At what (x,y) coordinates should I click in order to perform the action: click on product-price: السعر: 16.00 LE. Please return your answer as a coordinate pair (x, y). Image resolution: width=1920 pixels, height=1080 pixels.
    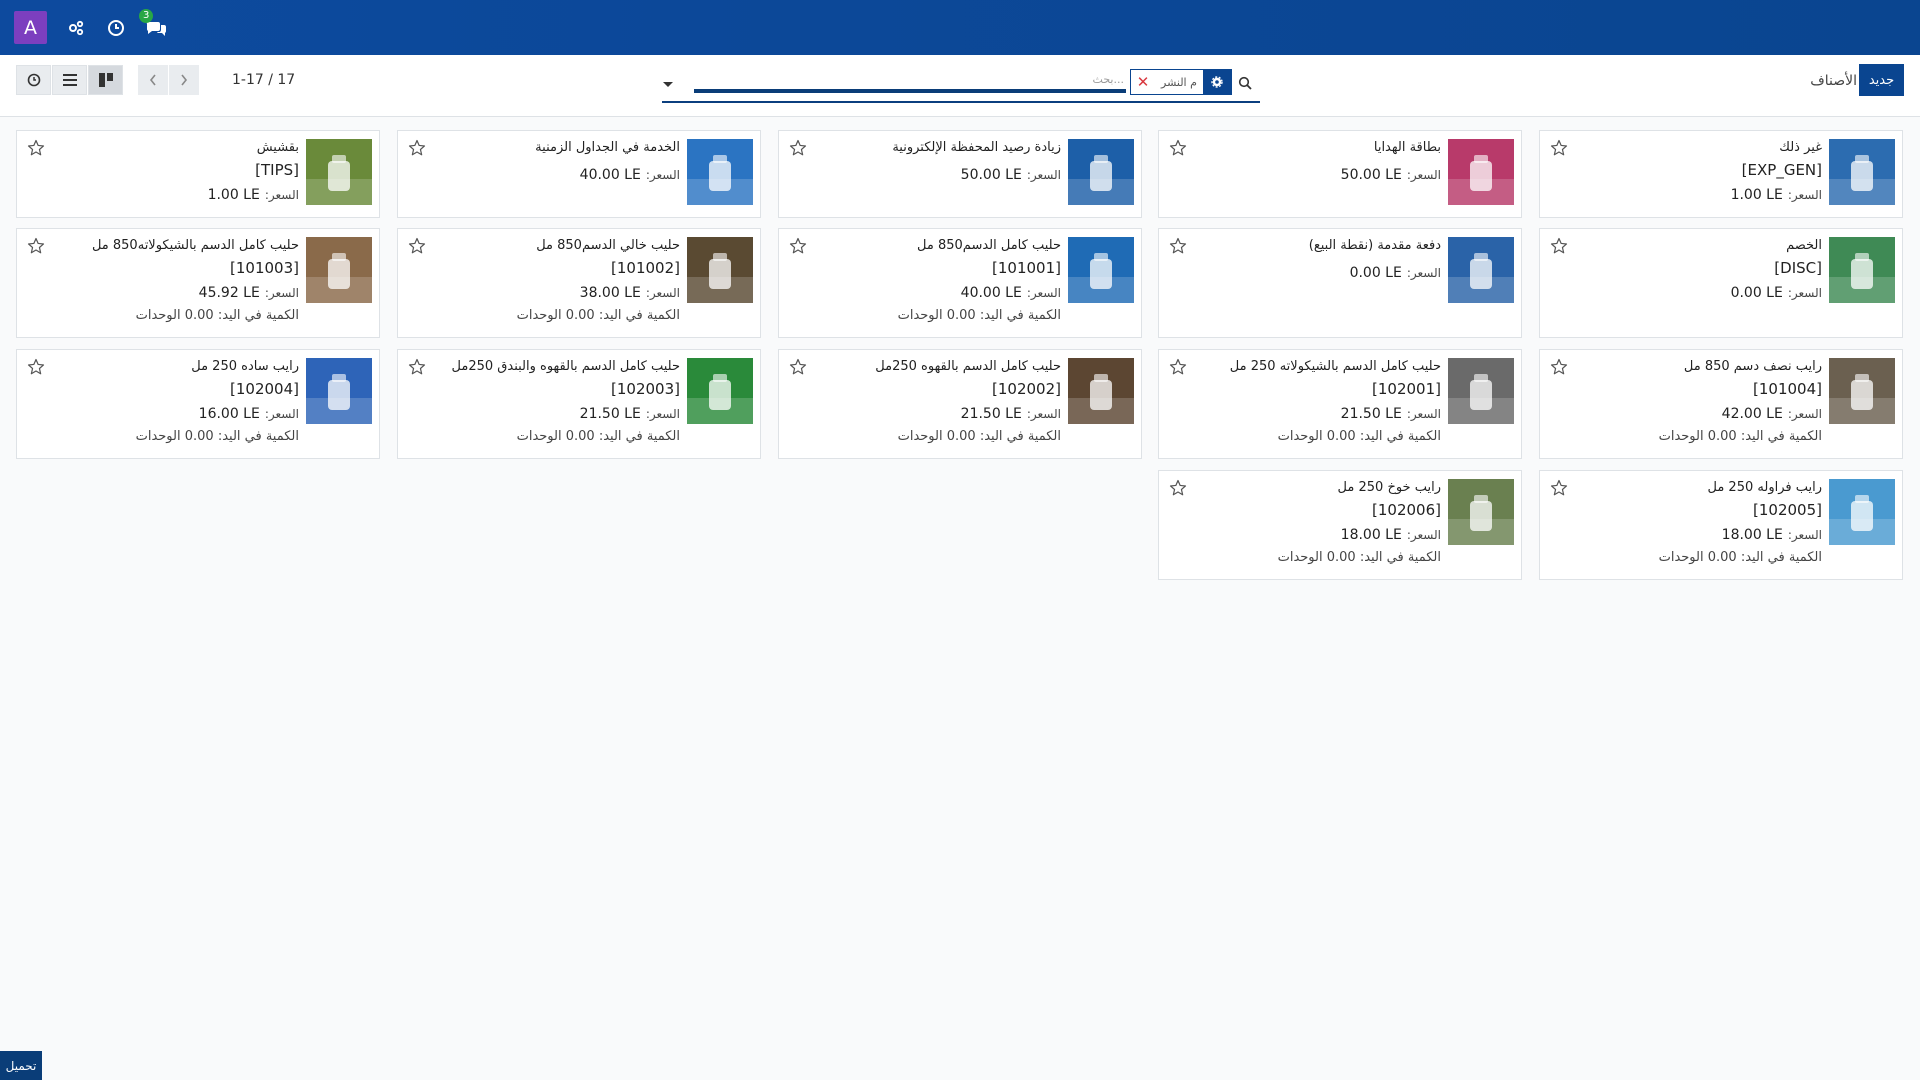
    Looking at the image, I should click on (164, 414).